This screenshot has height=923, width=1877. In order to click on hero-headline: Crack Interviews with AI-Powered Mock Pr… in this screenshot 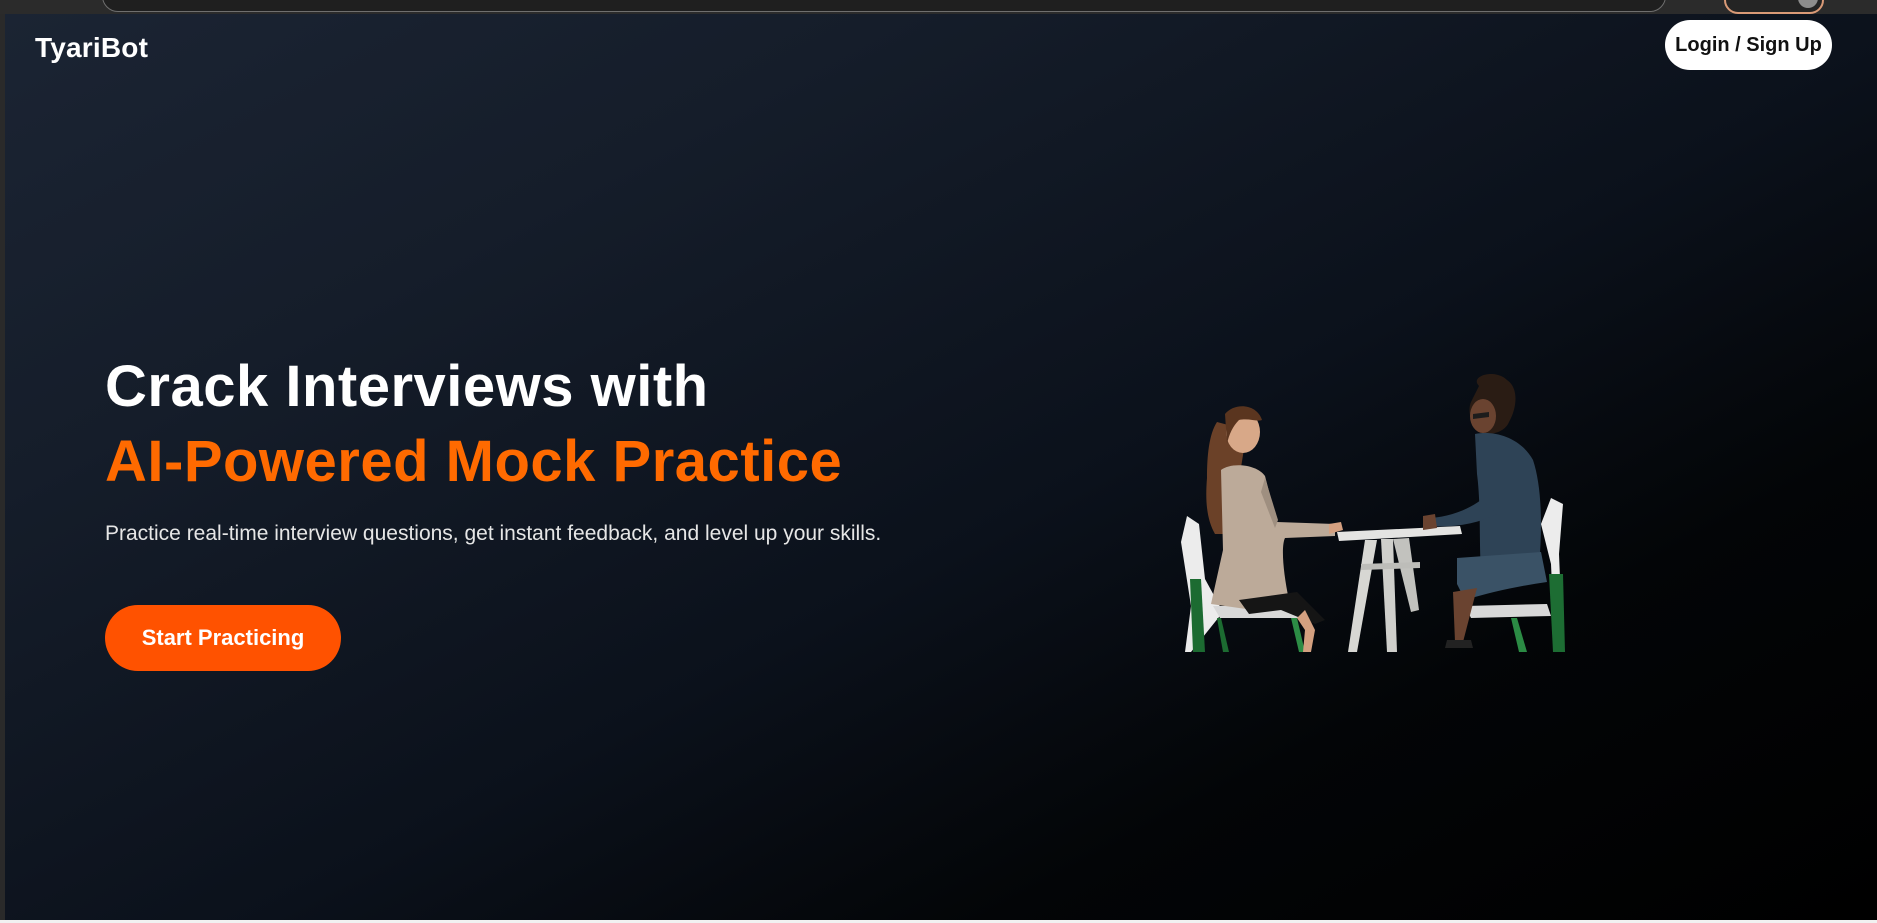, I will do `click(473, 424)`.